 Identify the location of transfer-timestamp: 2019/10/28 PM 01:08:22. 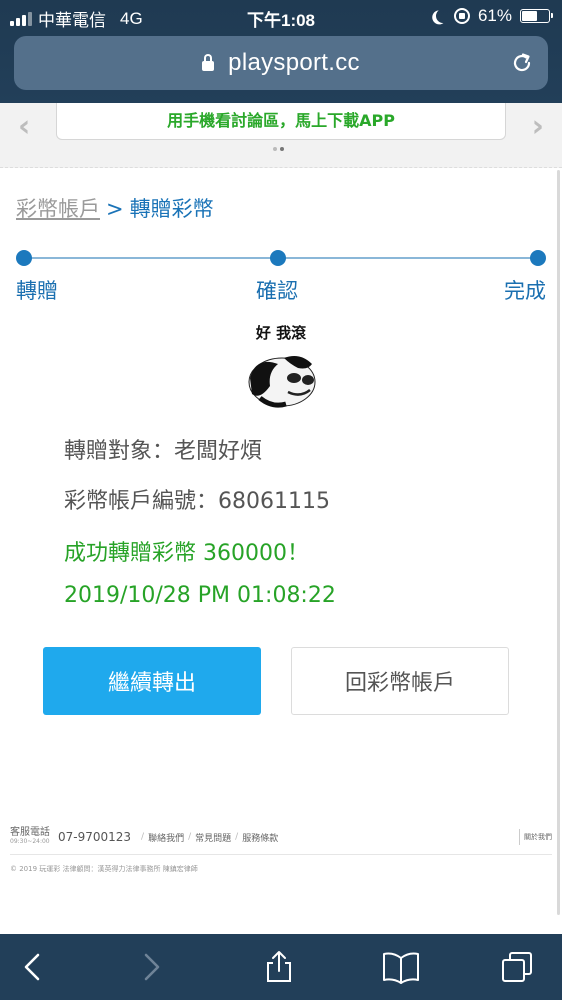
(200, 595).